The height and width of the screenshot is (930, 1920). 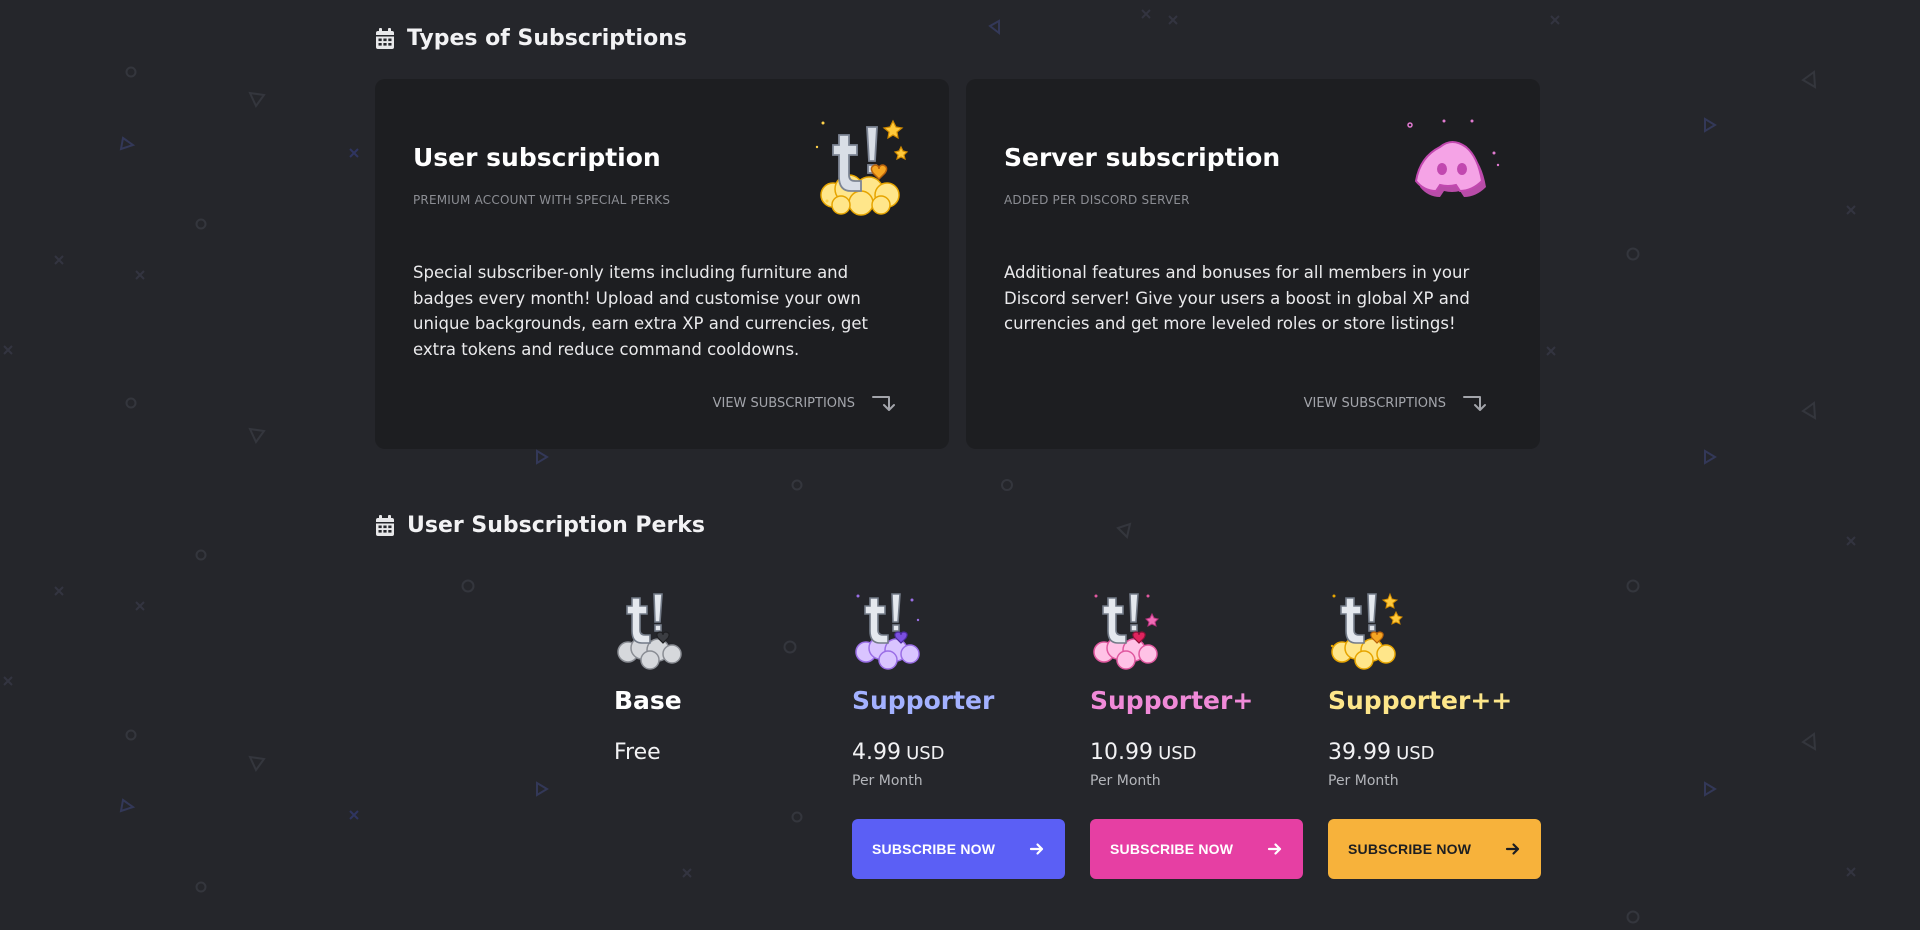 I want to click on tier-name: Supporter++, so click(x=1420, y=700).